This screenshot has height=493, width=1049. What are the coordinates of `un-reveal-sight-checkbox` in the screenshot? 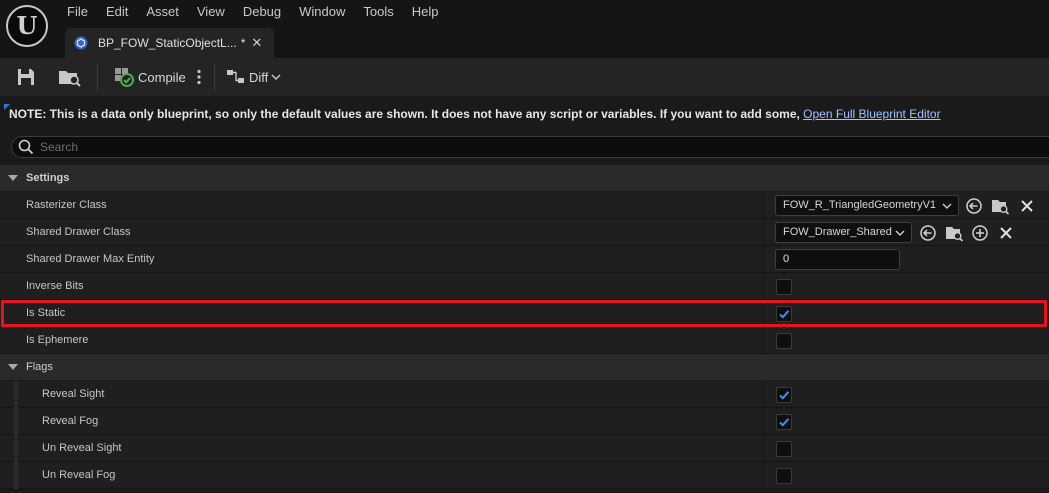 It's located at (784, 449).